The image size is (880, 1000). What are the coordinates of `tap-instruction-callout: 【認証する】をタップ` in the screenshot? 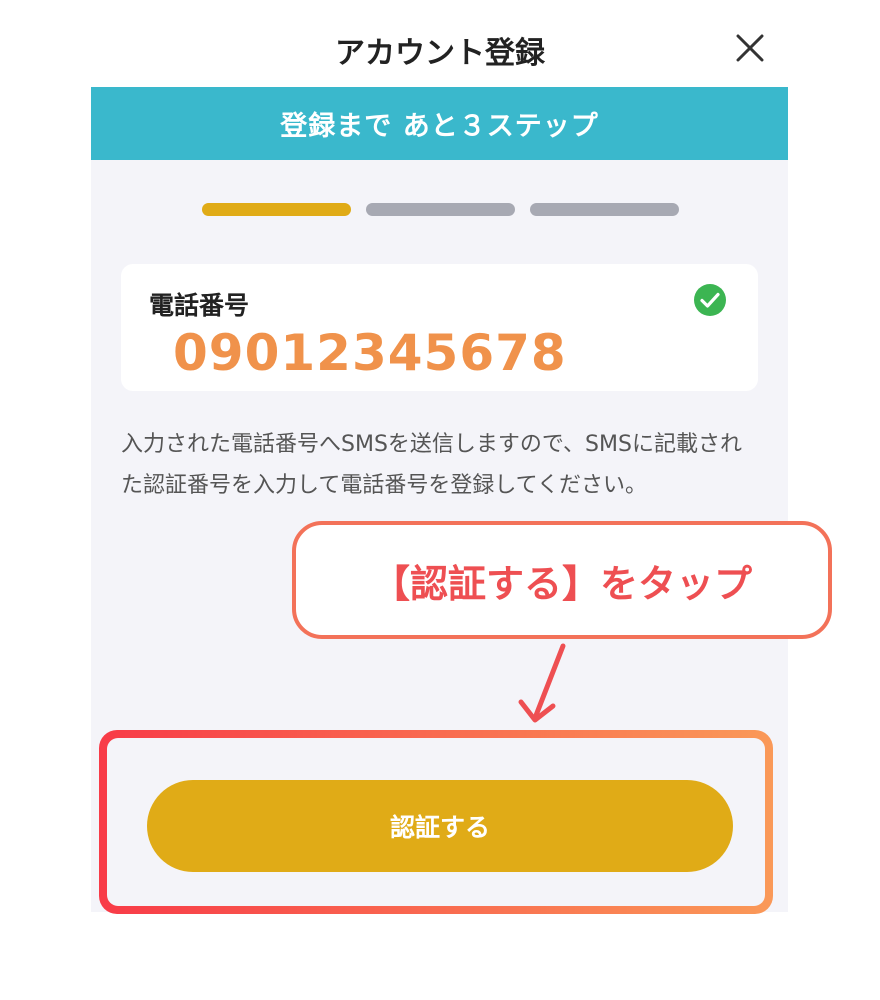 It's located at (562, 580).